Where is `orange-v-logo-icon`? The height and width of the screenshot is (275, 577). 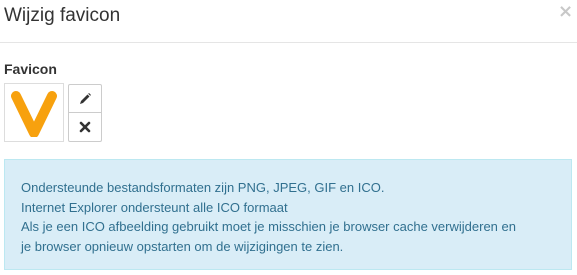
orange-v-logo-icon is located at coordinates (34, 114).